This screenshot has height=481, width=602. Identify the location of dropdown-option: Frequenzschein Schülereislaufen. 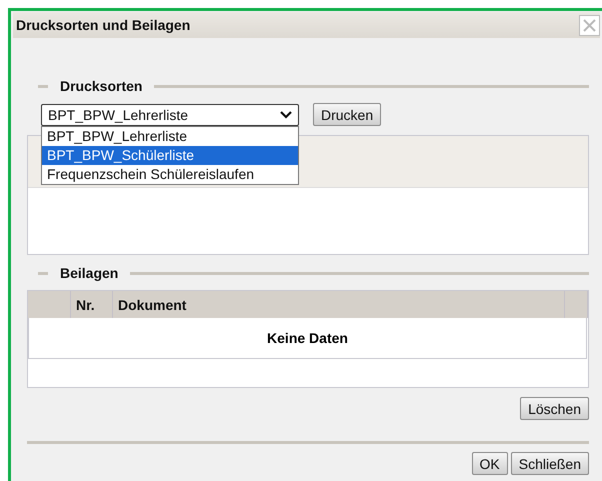
(170, 174).